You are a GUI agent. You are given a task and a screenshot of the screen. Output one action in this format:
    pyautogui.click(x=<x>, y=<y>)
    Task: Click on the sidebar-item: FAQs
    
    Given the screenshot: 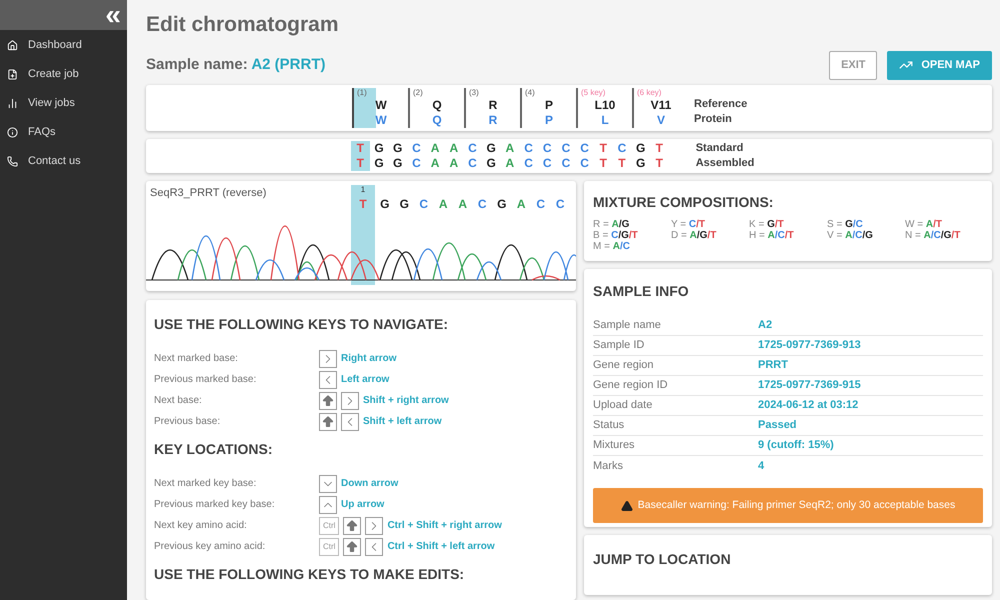 What is the action you would take?
    pyautogui.click(x=63, y=132)
    